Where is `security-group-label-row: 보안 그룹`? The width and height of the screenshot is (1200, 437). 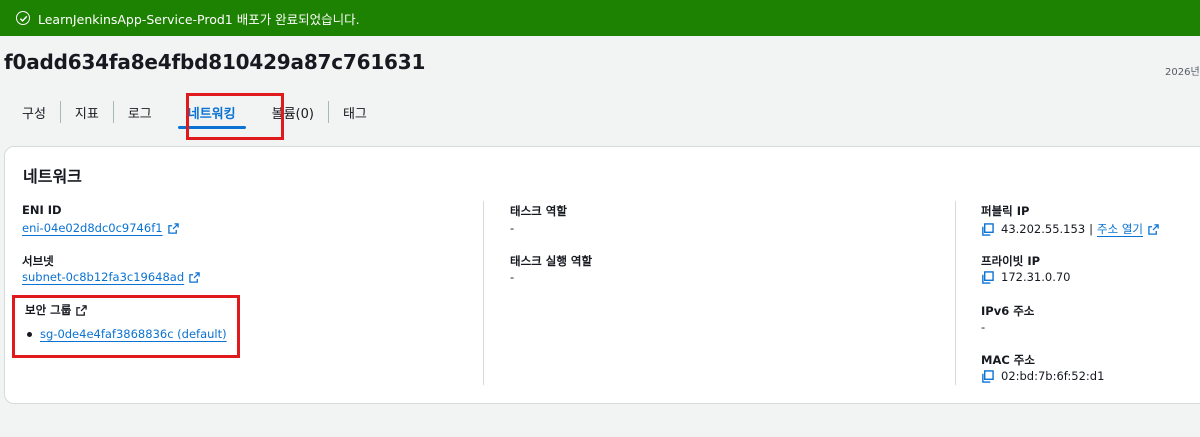
security-group-label-row: 보안 그룹 is located at coordinates (56, 310).